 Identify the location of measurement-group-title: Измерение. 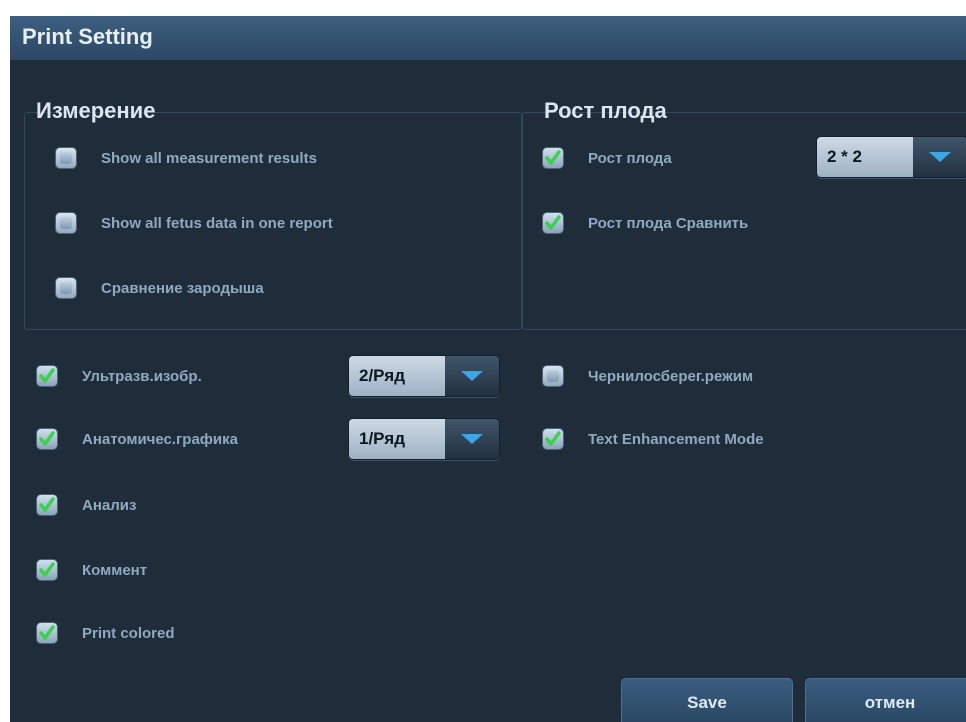
(96, 110).